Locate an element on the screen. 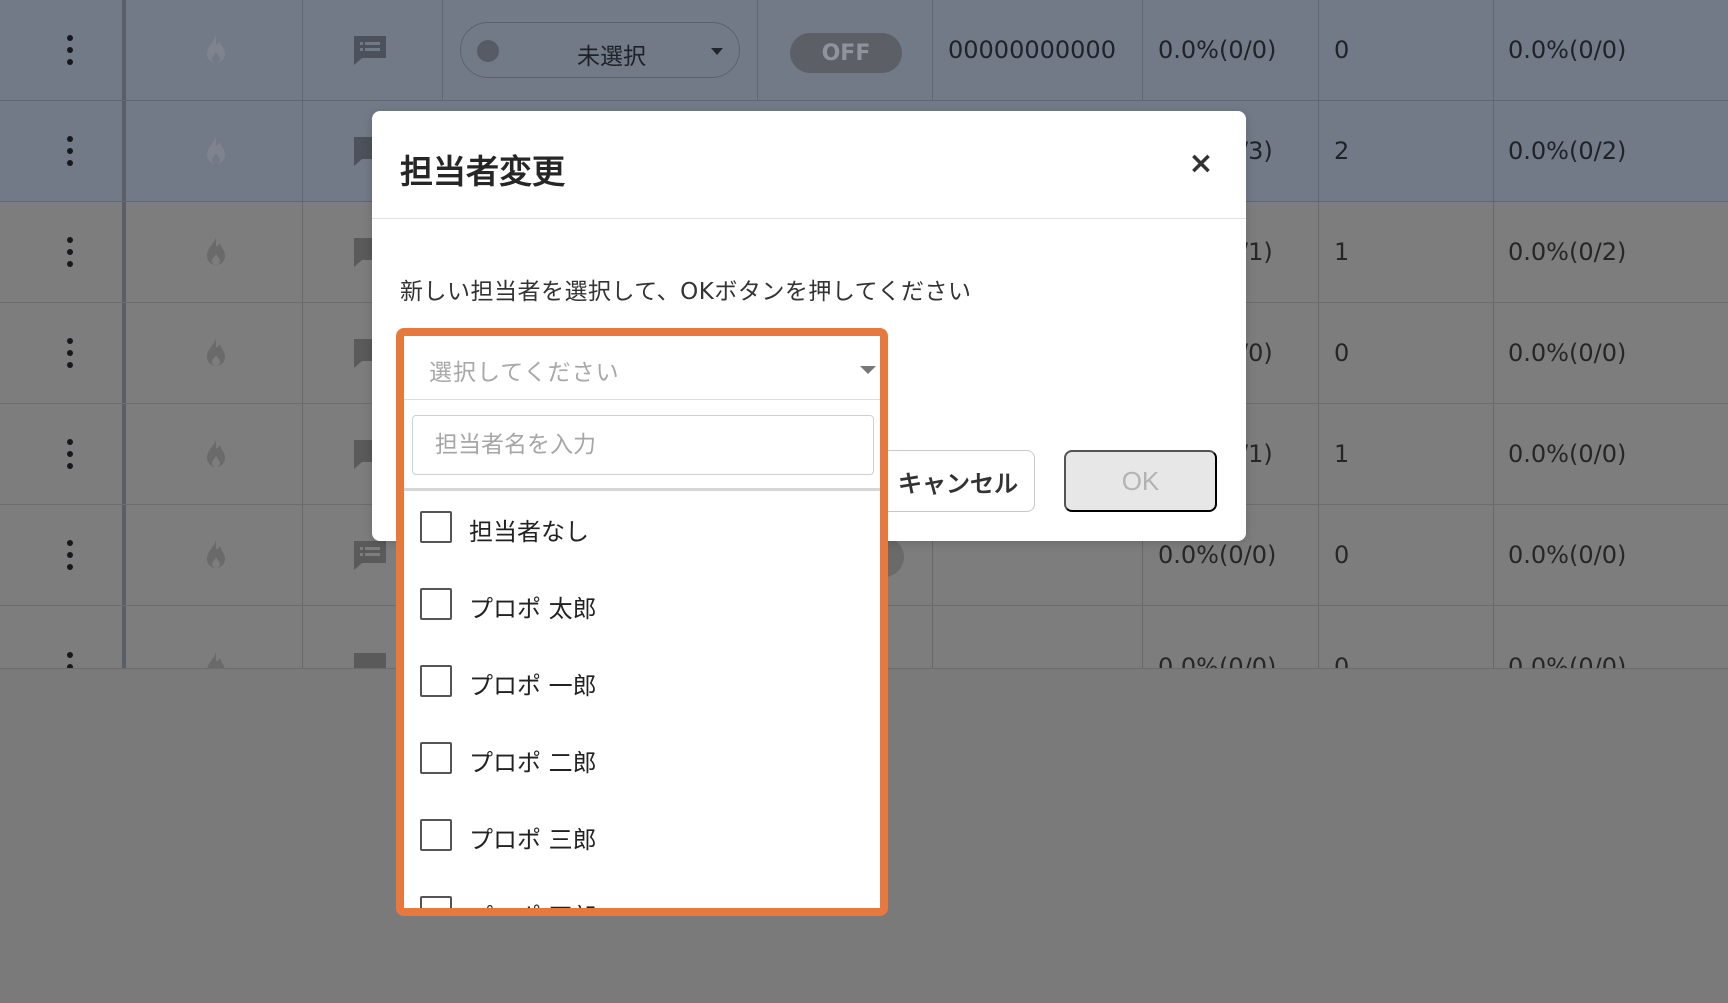 The width and height of the screenshot is (1728, 1003). owner-option-label: プロポ 三郎 is located at coordinates (533, 840).